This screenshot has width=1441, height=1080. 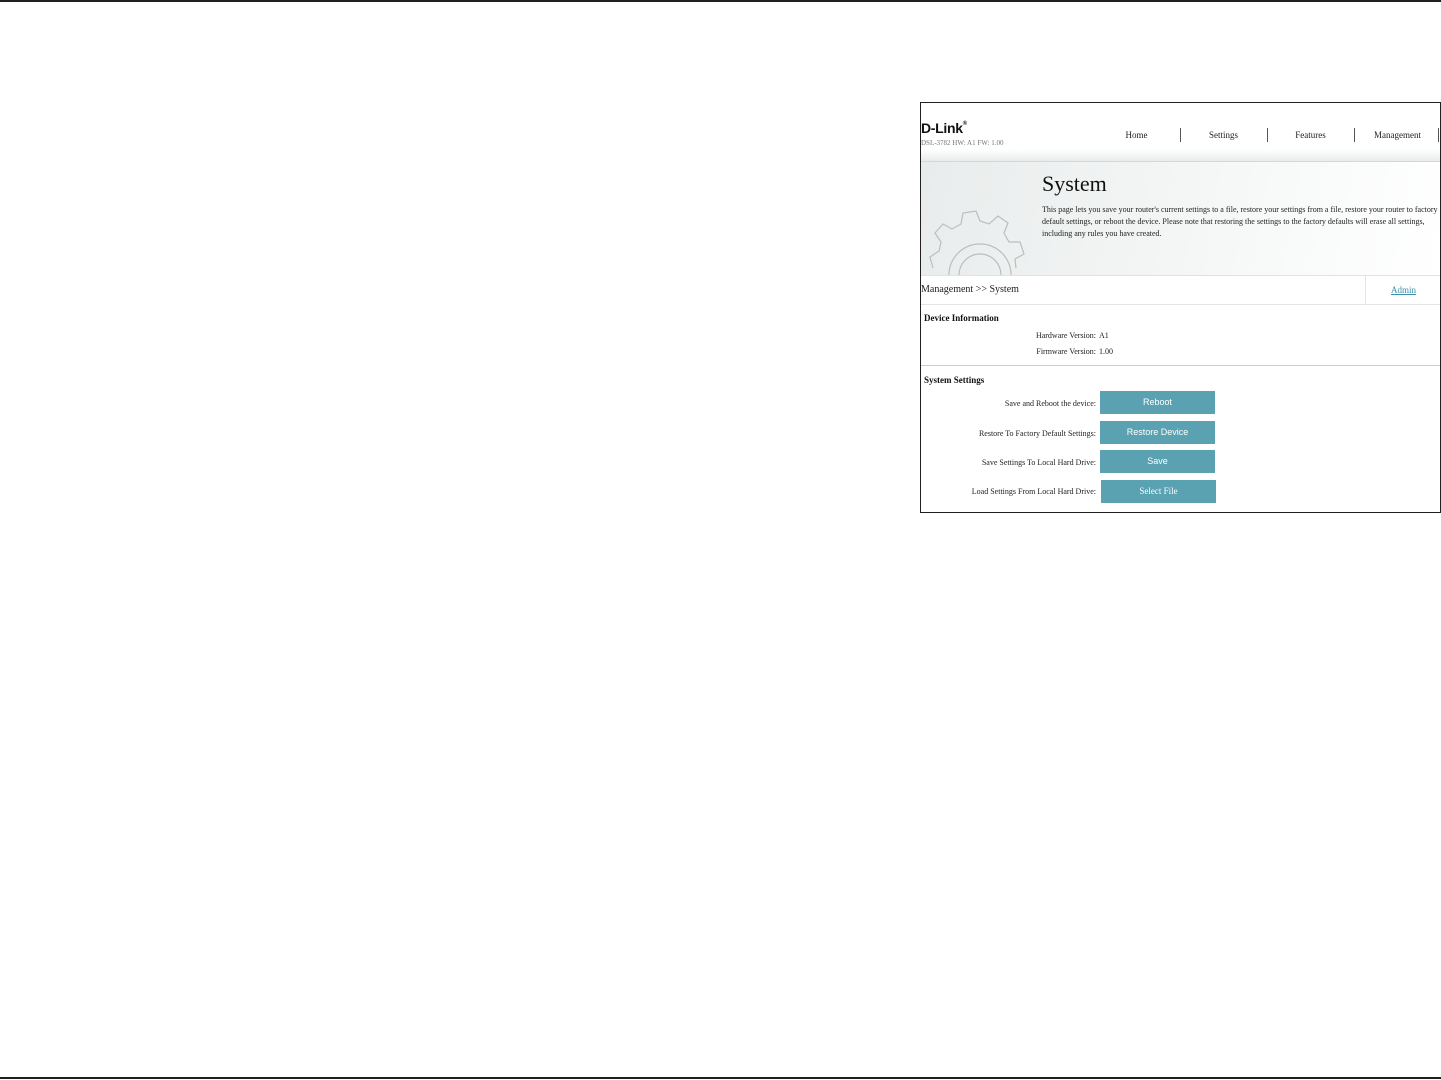 I want to click on section-divider, so click(x=1180, y=365).